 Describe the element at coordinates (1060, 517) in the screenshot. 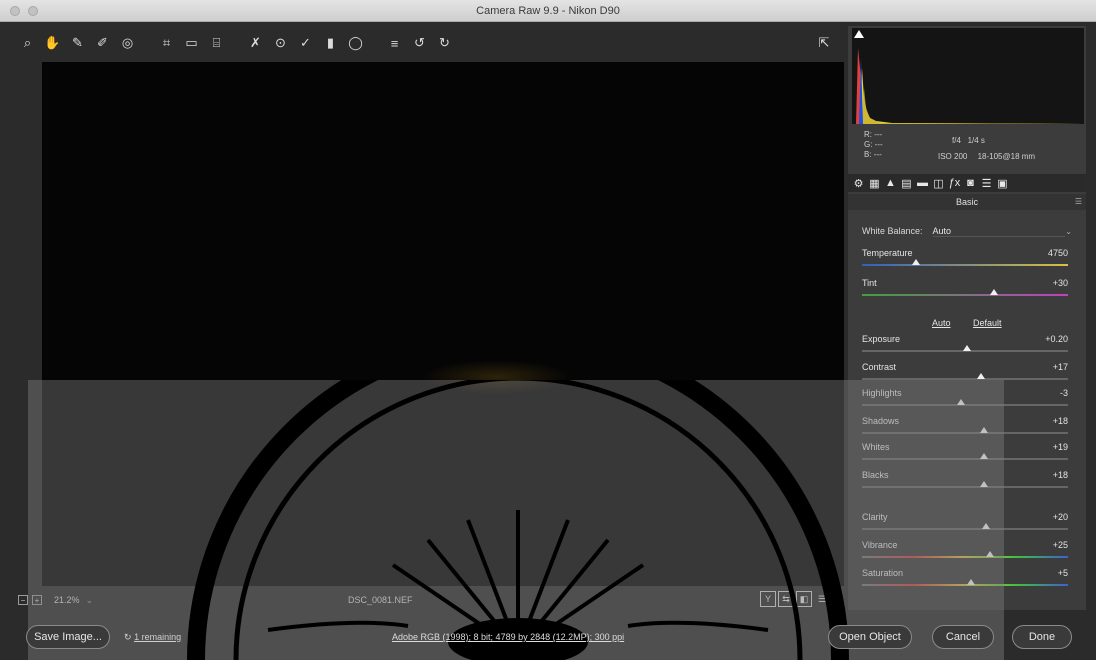

I see `clarity-value: +20` at that location.